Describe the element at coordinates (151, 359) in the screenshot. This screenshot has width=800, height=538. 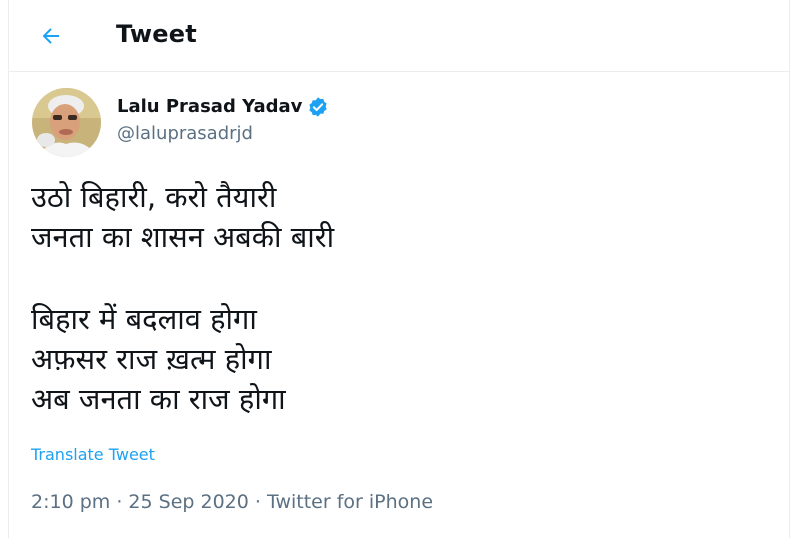
I see `tweet-line: अफ़सर राज ख़त्म होगा` at that location.